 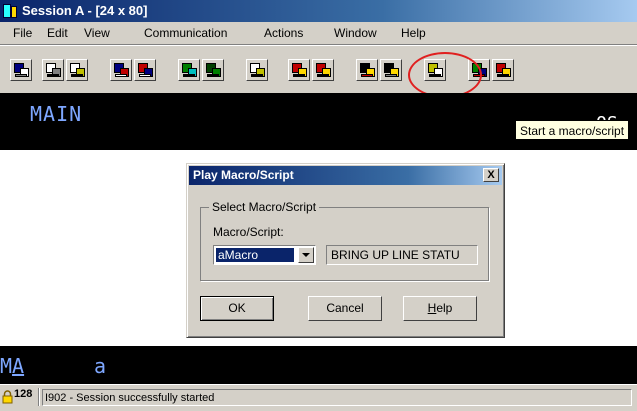 I want to click on keypad2-icon, so click(x=213, y=70).